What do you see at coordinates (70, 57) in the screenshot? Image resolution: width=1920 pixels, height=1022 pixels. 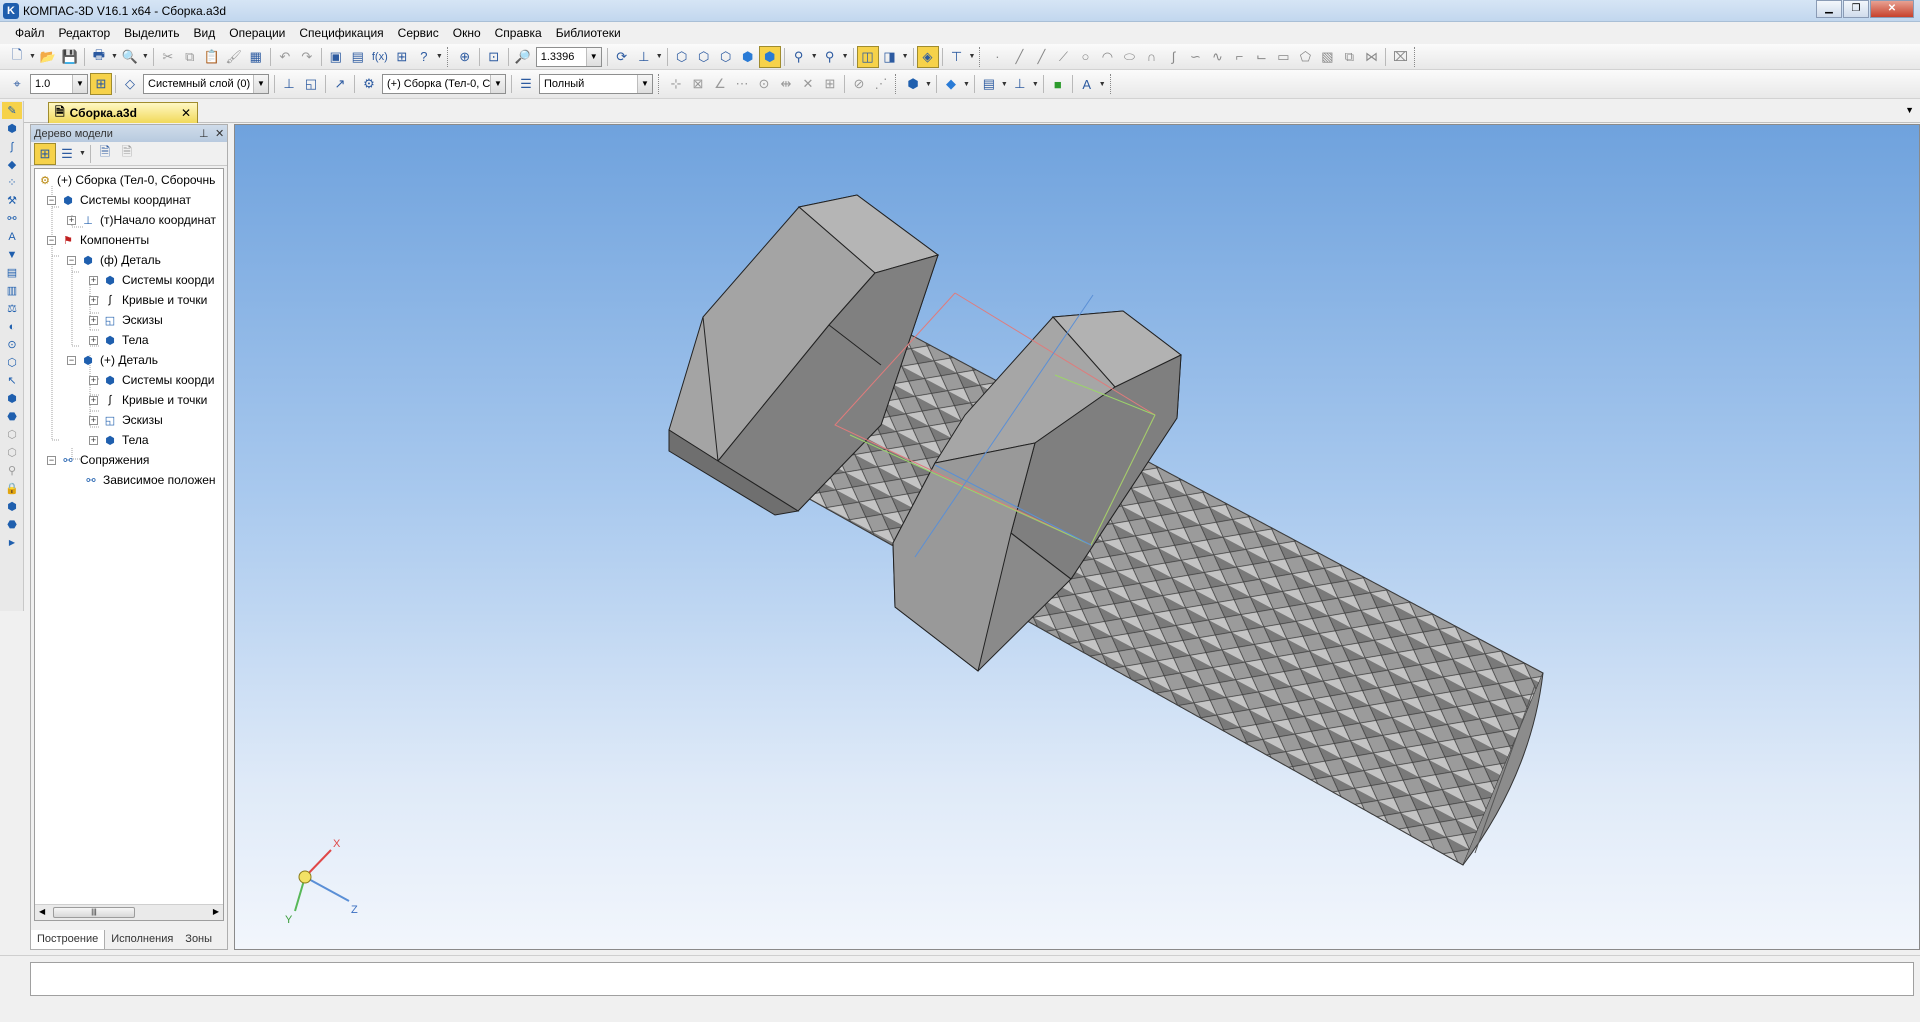 I see `save-icon: 💾` at bounding box center [70, 57].